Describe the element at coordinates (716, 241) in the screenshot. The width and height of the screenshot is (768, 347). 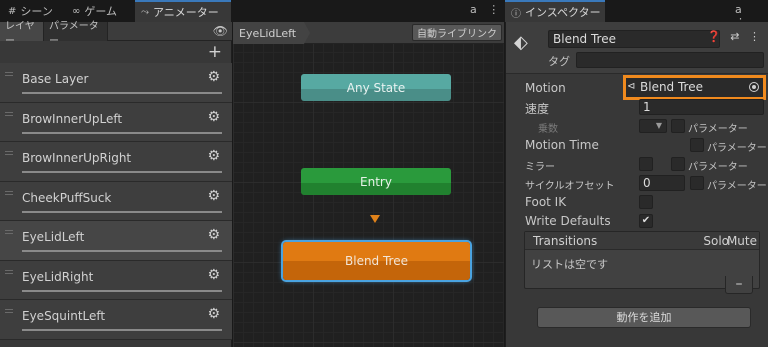
I see `solo-header: Solo` at that location.